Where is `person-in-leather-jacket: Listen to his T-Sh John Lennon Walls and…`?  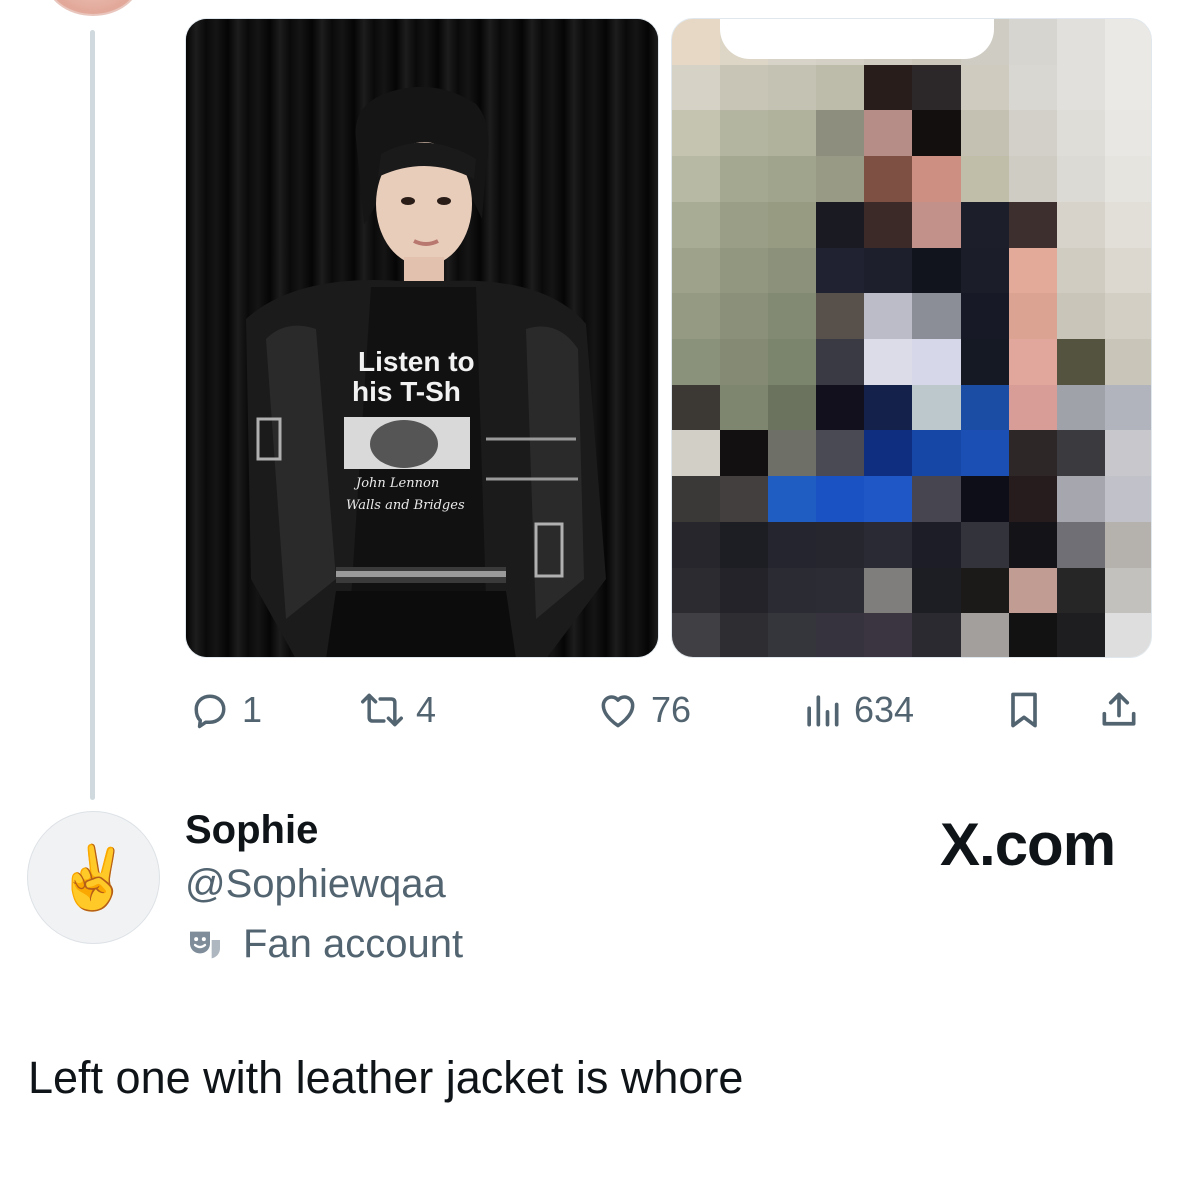
person-in-leather-jacket: Listen to his T-Sh John Lennon Walls and… is located at coordinates (426, 371).